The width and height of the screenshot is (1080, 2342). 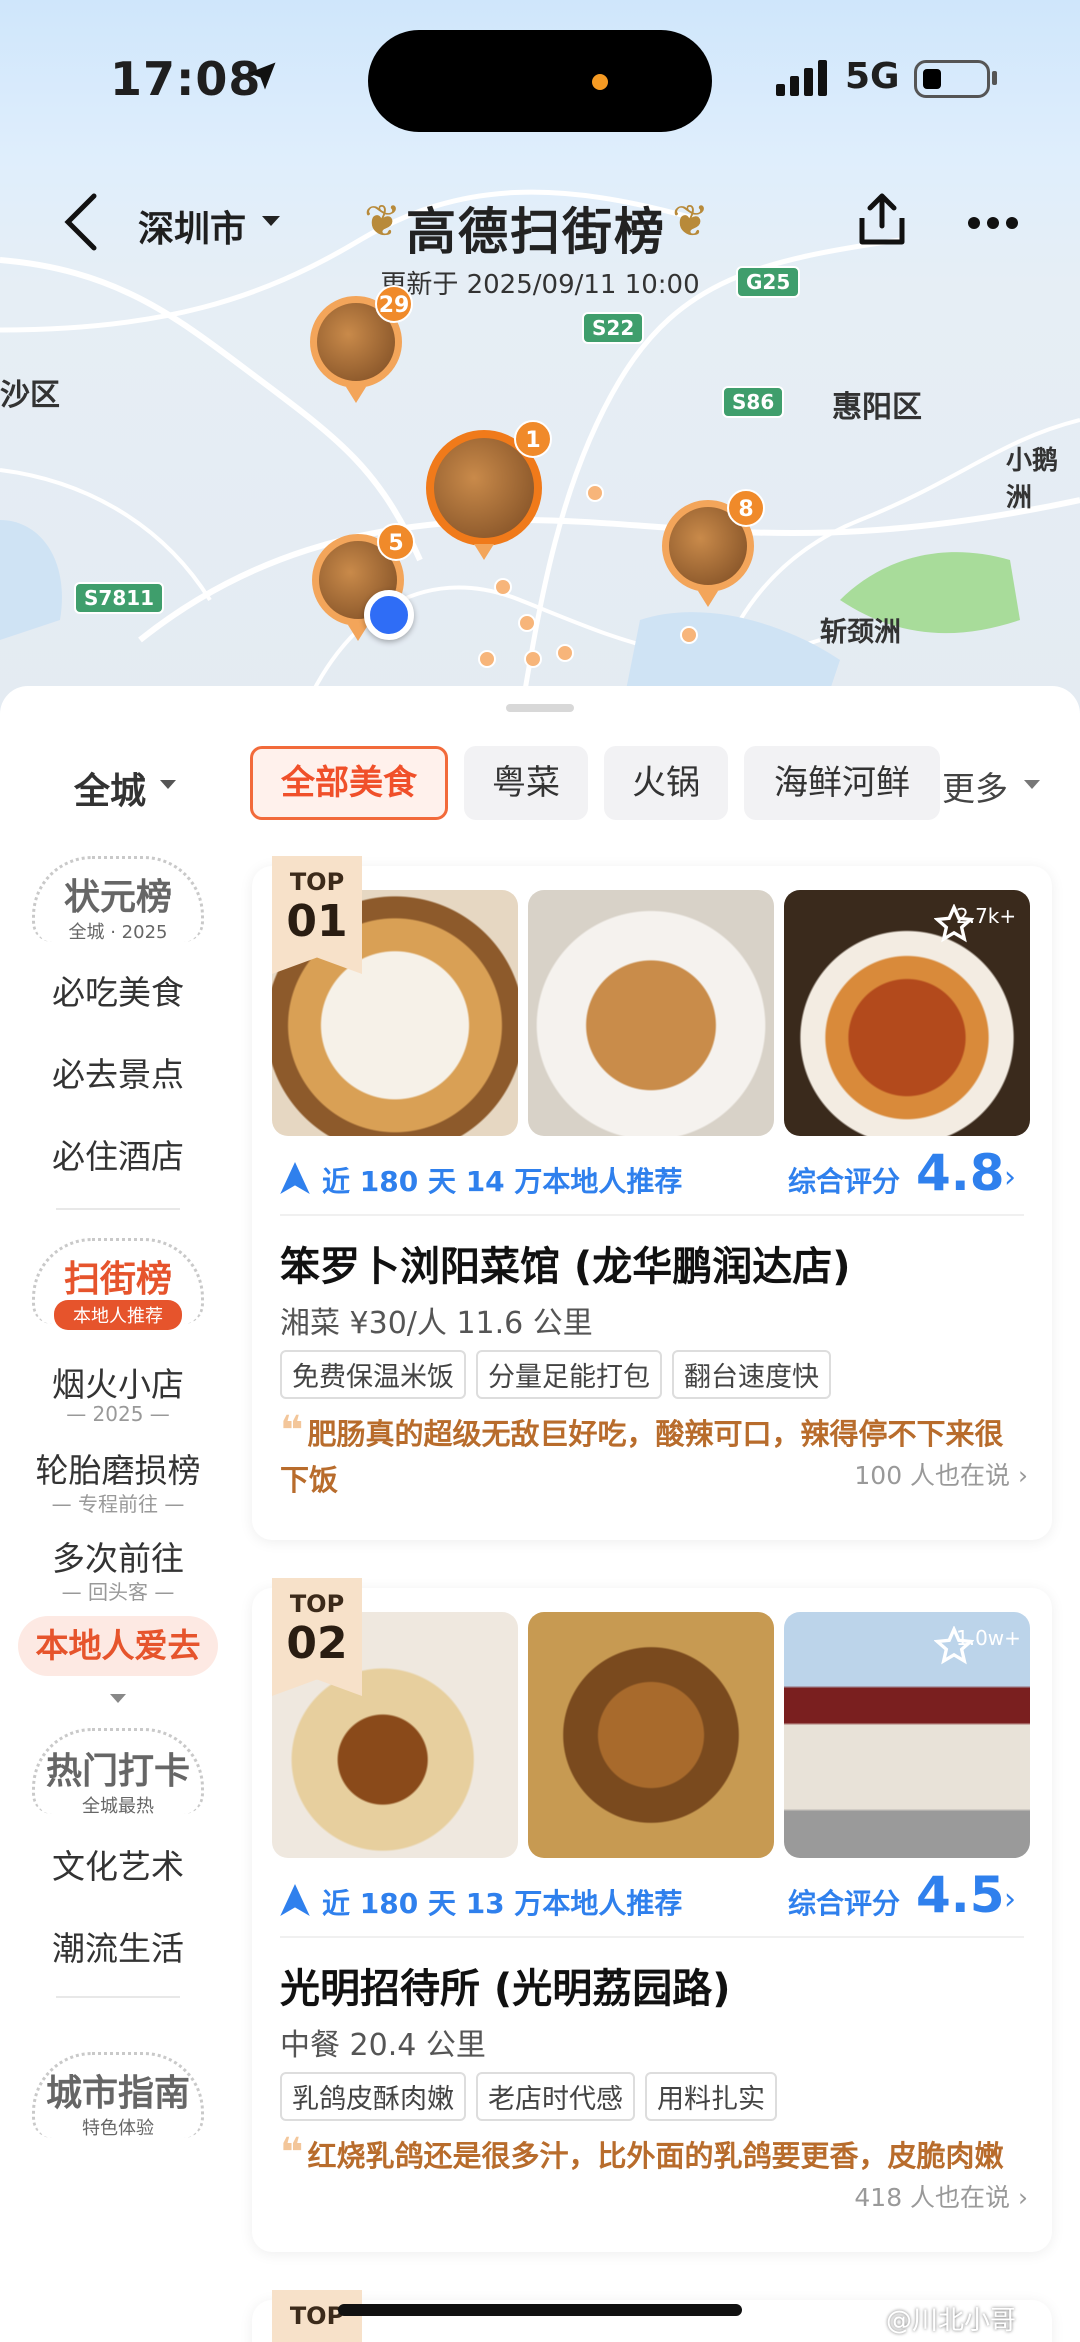 I want to click on tag: 老店时代感, so click(x=555, y=2096).